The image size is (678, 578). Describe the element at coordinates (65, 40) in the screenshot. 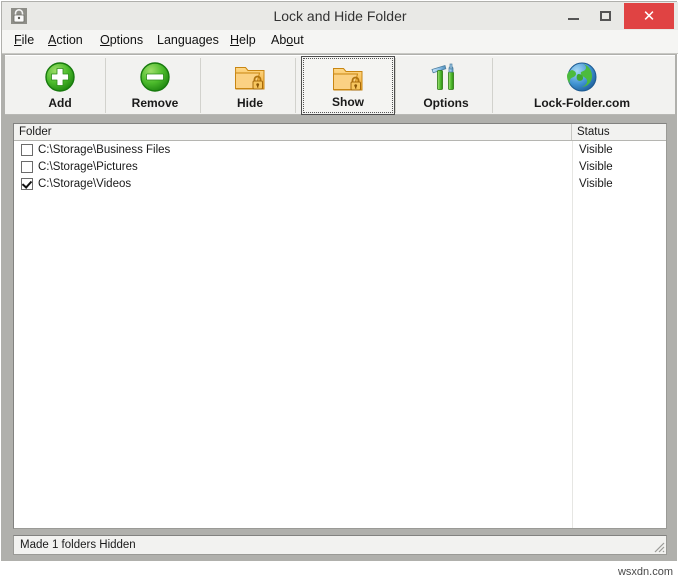

I see `menu-item-action: Action` at that location.